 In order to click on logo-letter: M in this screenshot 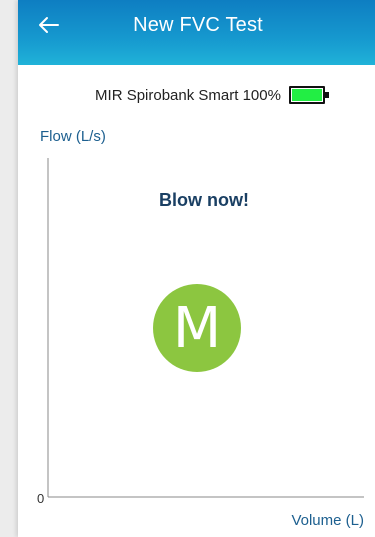, I will do `click(197, 328)`.